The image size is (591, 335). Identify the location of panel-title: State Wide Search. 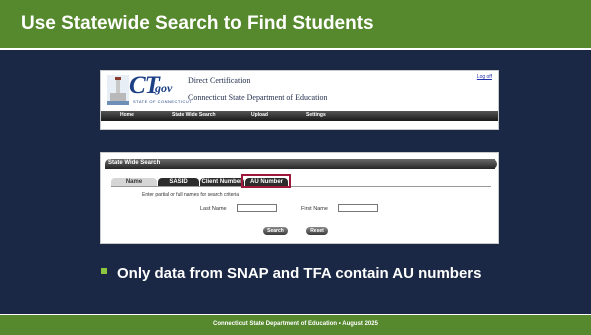
(134, 163).